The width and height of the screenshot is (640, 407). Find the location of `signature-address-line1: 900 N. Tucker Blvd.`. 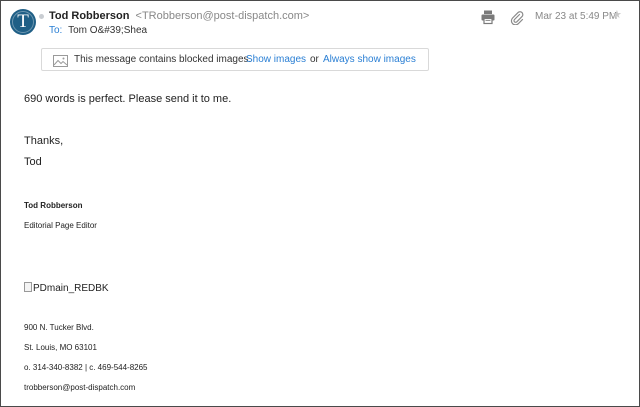

signature-address-line1: 900 N. Tucker Blvd. is located at coordinates (59, 327).